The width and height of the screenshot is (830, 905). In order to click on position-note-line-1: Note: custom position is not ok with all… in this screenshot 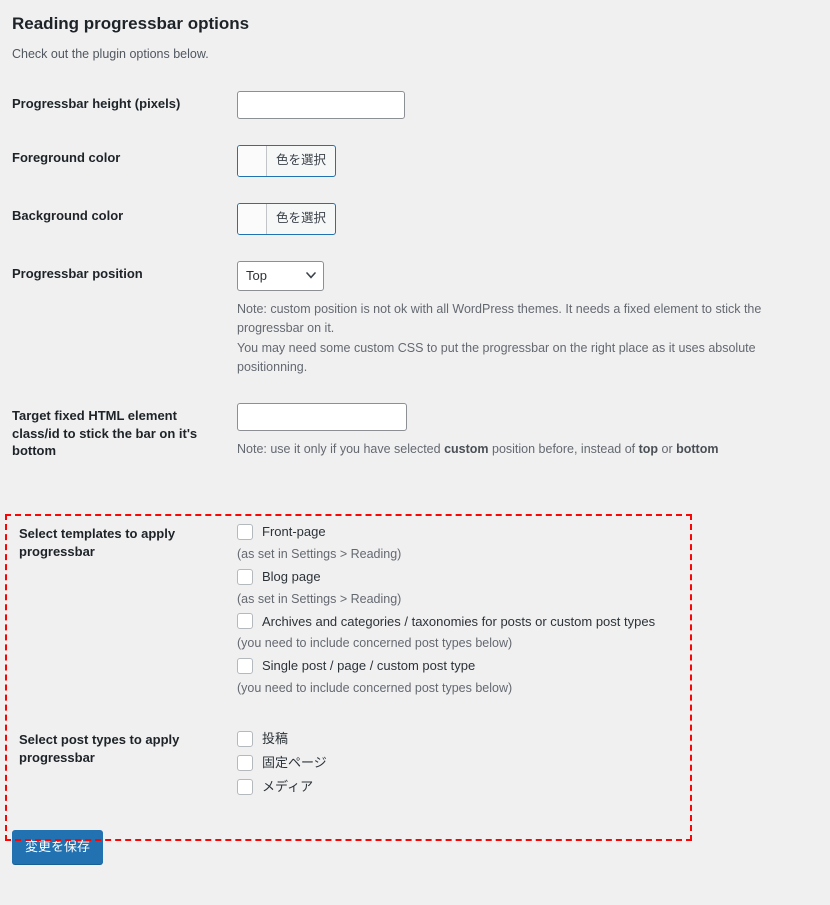, I will do `click(499, 318)`.